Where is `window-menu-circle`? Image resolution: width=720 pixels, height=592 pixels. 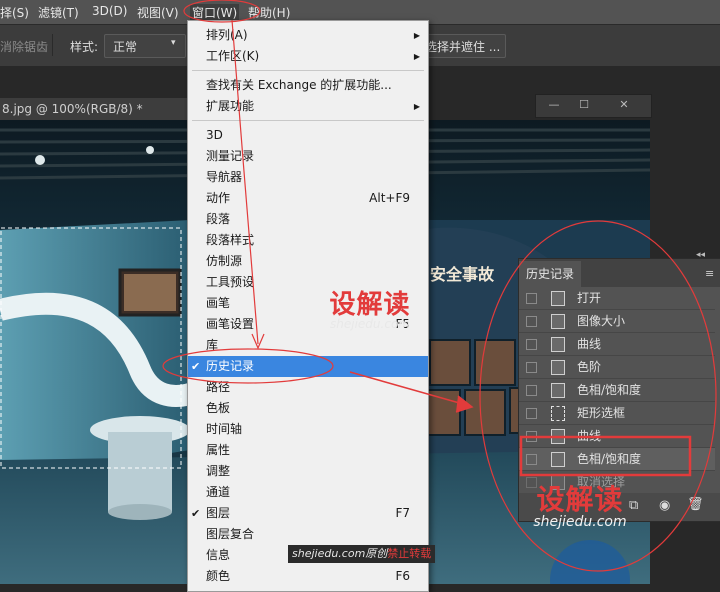
window-menu-circle is located at coordinates (222, 11).